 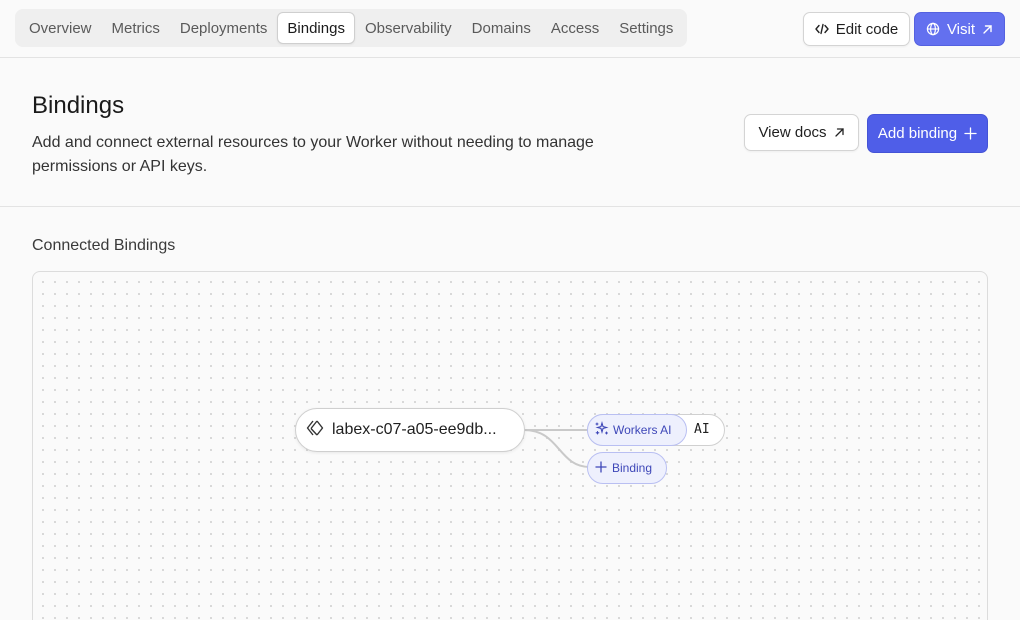 I want to click on binding-variable-name: AI, so click(x=702, y=429).